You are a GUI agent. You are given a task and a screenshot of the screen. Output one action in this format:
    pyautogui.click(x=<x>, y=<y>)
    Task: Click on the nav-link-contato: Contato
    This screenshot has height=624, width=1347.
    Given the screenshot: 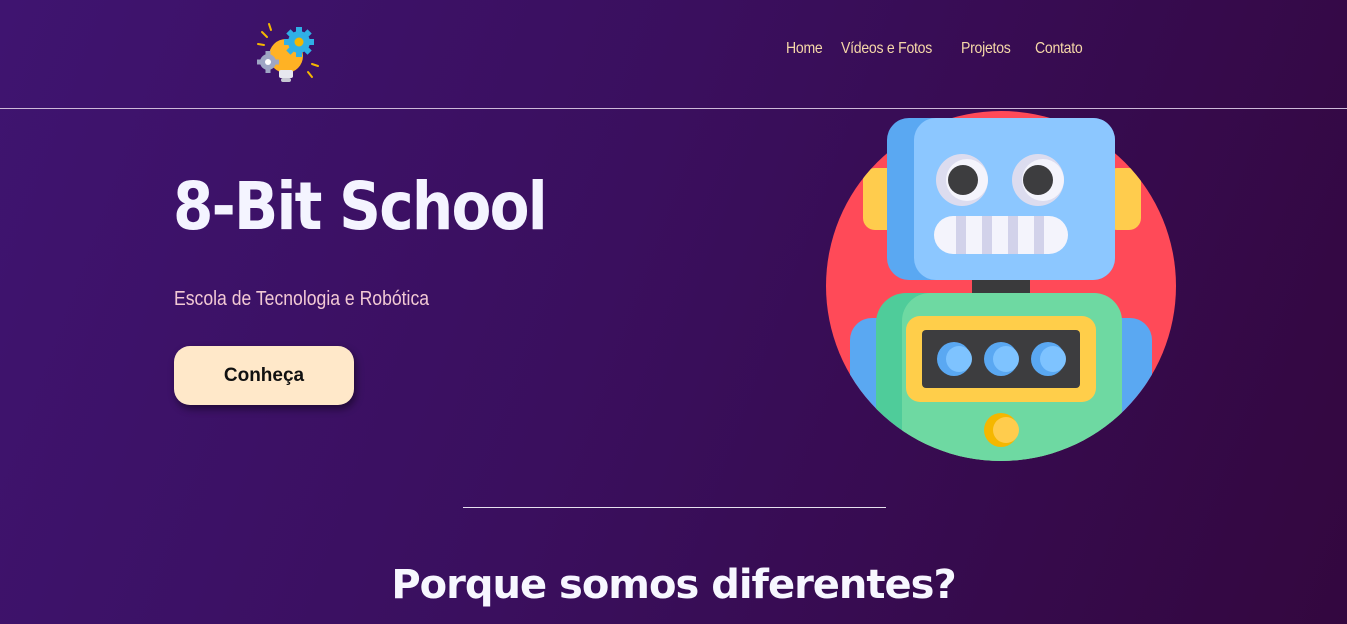 What is the action you would take?
    pyautogui.click(x=1059, y=49)
    